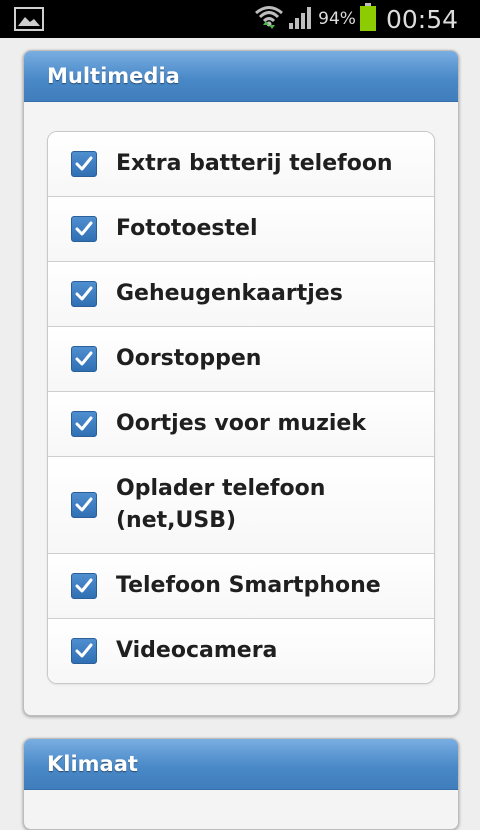 The width and height of the screenshot is (480, 830). I want to click on list-item: Videocamera, so click(241, 650).